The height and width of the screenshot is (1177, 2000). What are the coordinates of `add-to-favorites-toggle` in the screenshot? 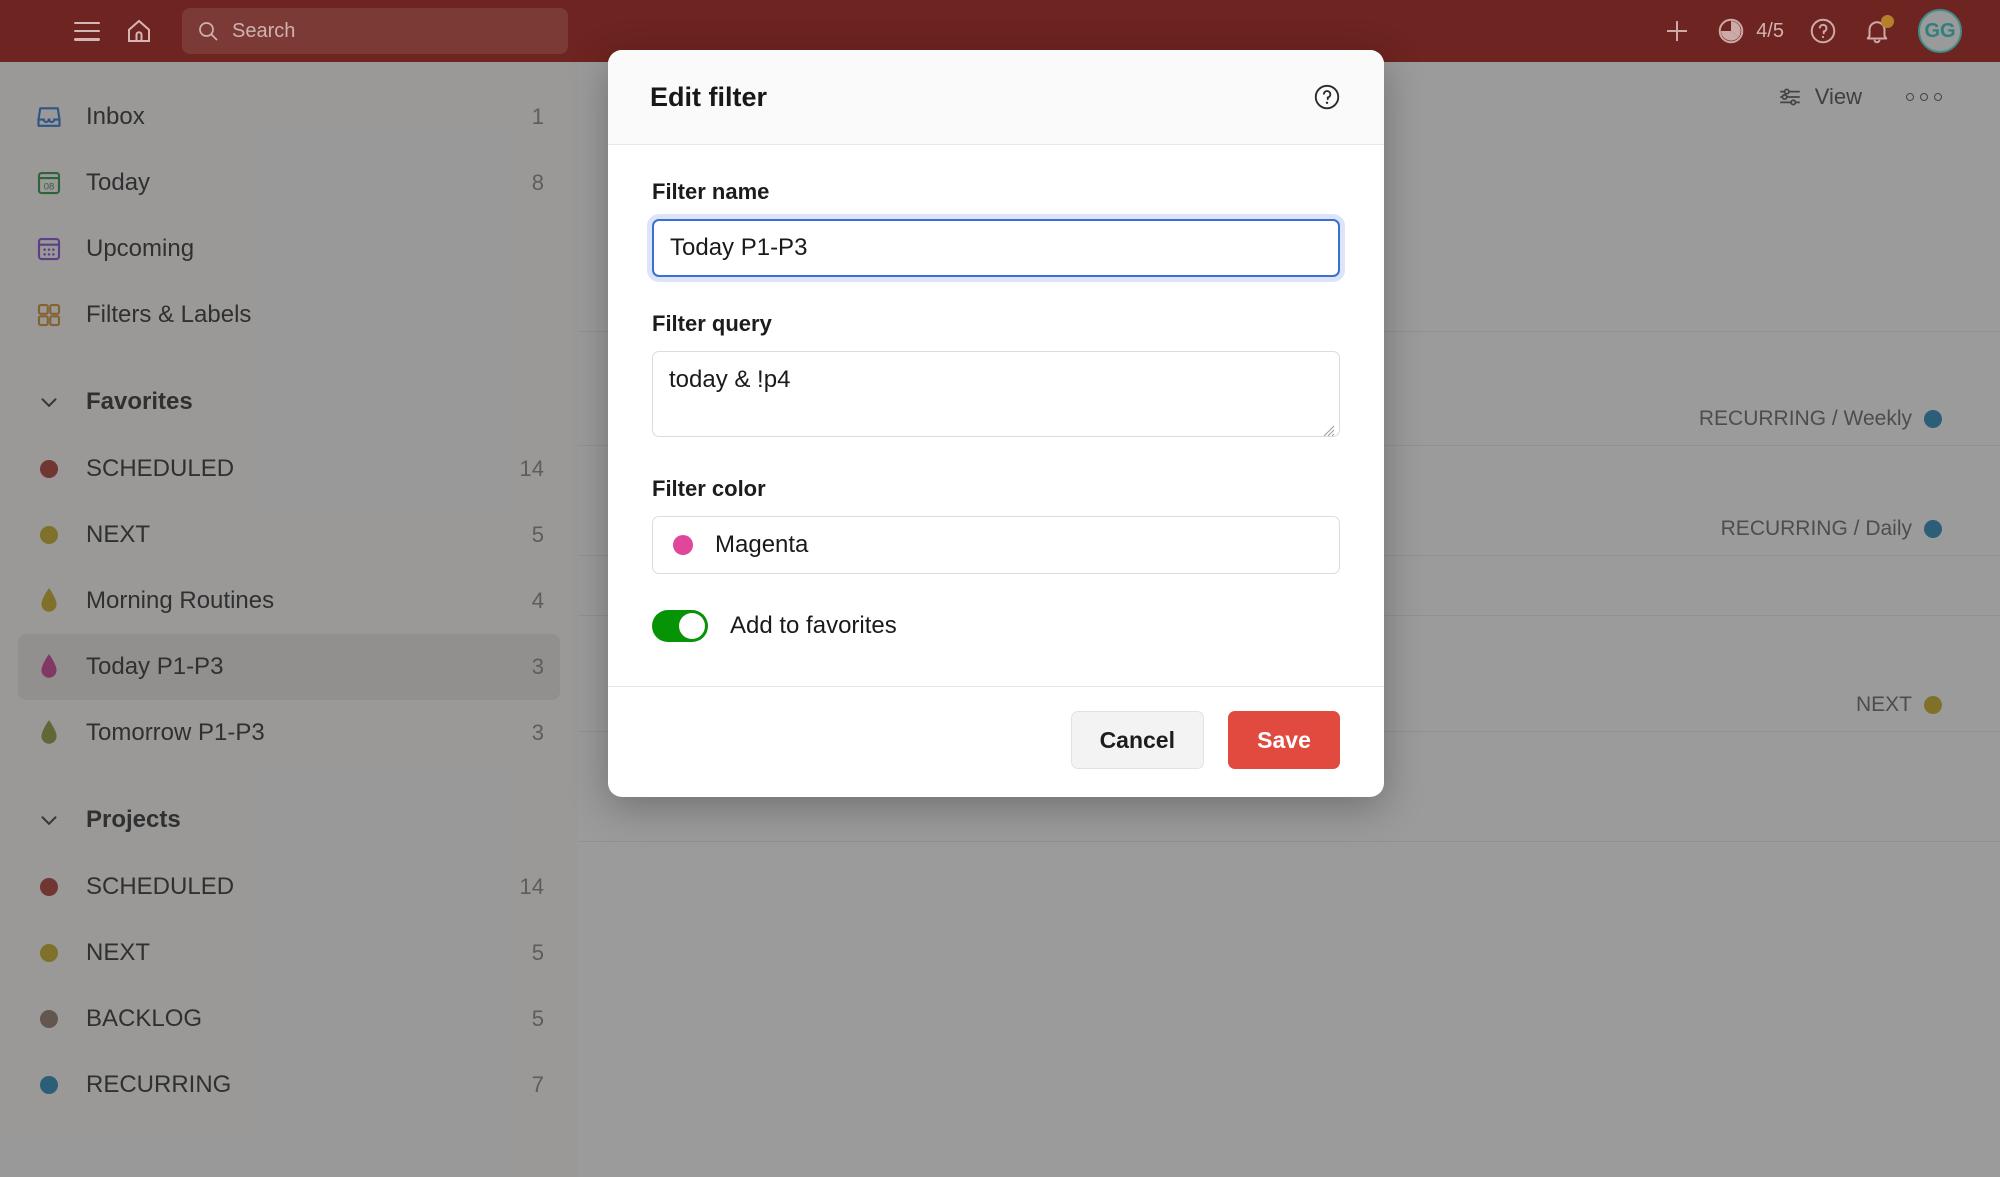 It's located at (680, 626).